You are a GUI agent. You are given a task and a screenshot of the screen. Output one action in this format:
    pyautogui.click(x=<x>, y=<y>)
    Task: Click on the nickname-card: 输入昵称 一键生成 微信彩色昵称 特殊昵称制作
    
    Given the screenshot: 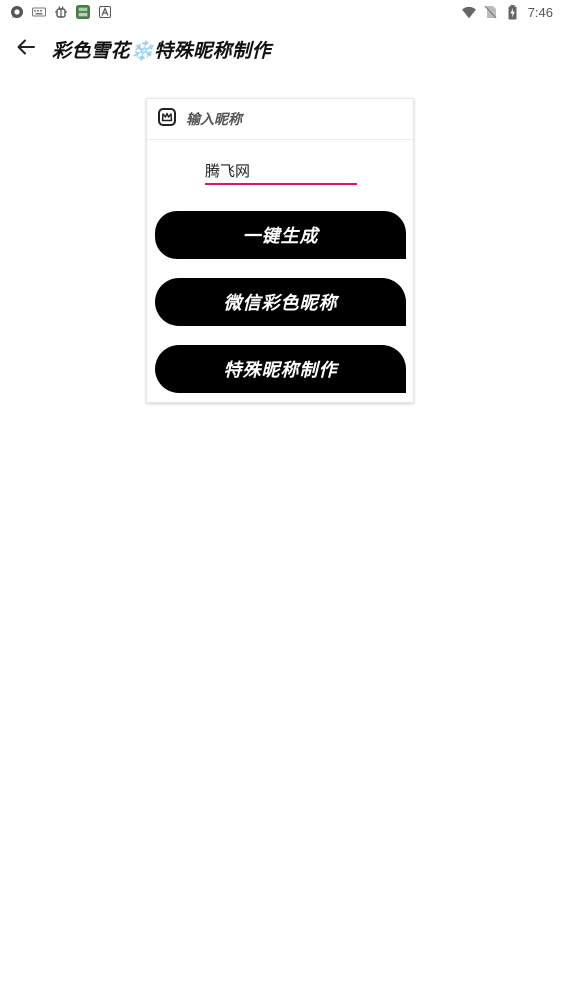 What is the action you would take?
    pyautogui.click(x=280, y=250)
    